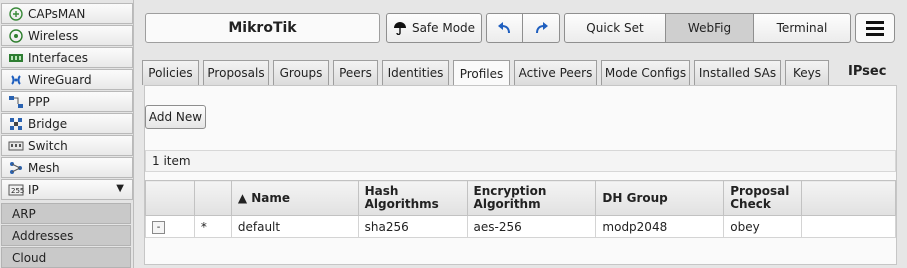 Image resolution: width=907 pixels, height=268 pixels. I want to click on item-count-bar: 1 item, so click(520, 161).